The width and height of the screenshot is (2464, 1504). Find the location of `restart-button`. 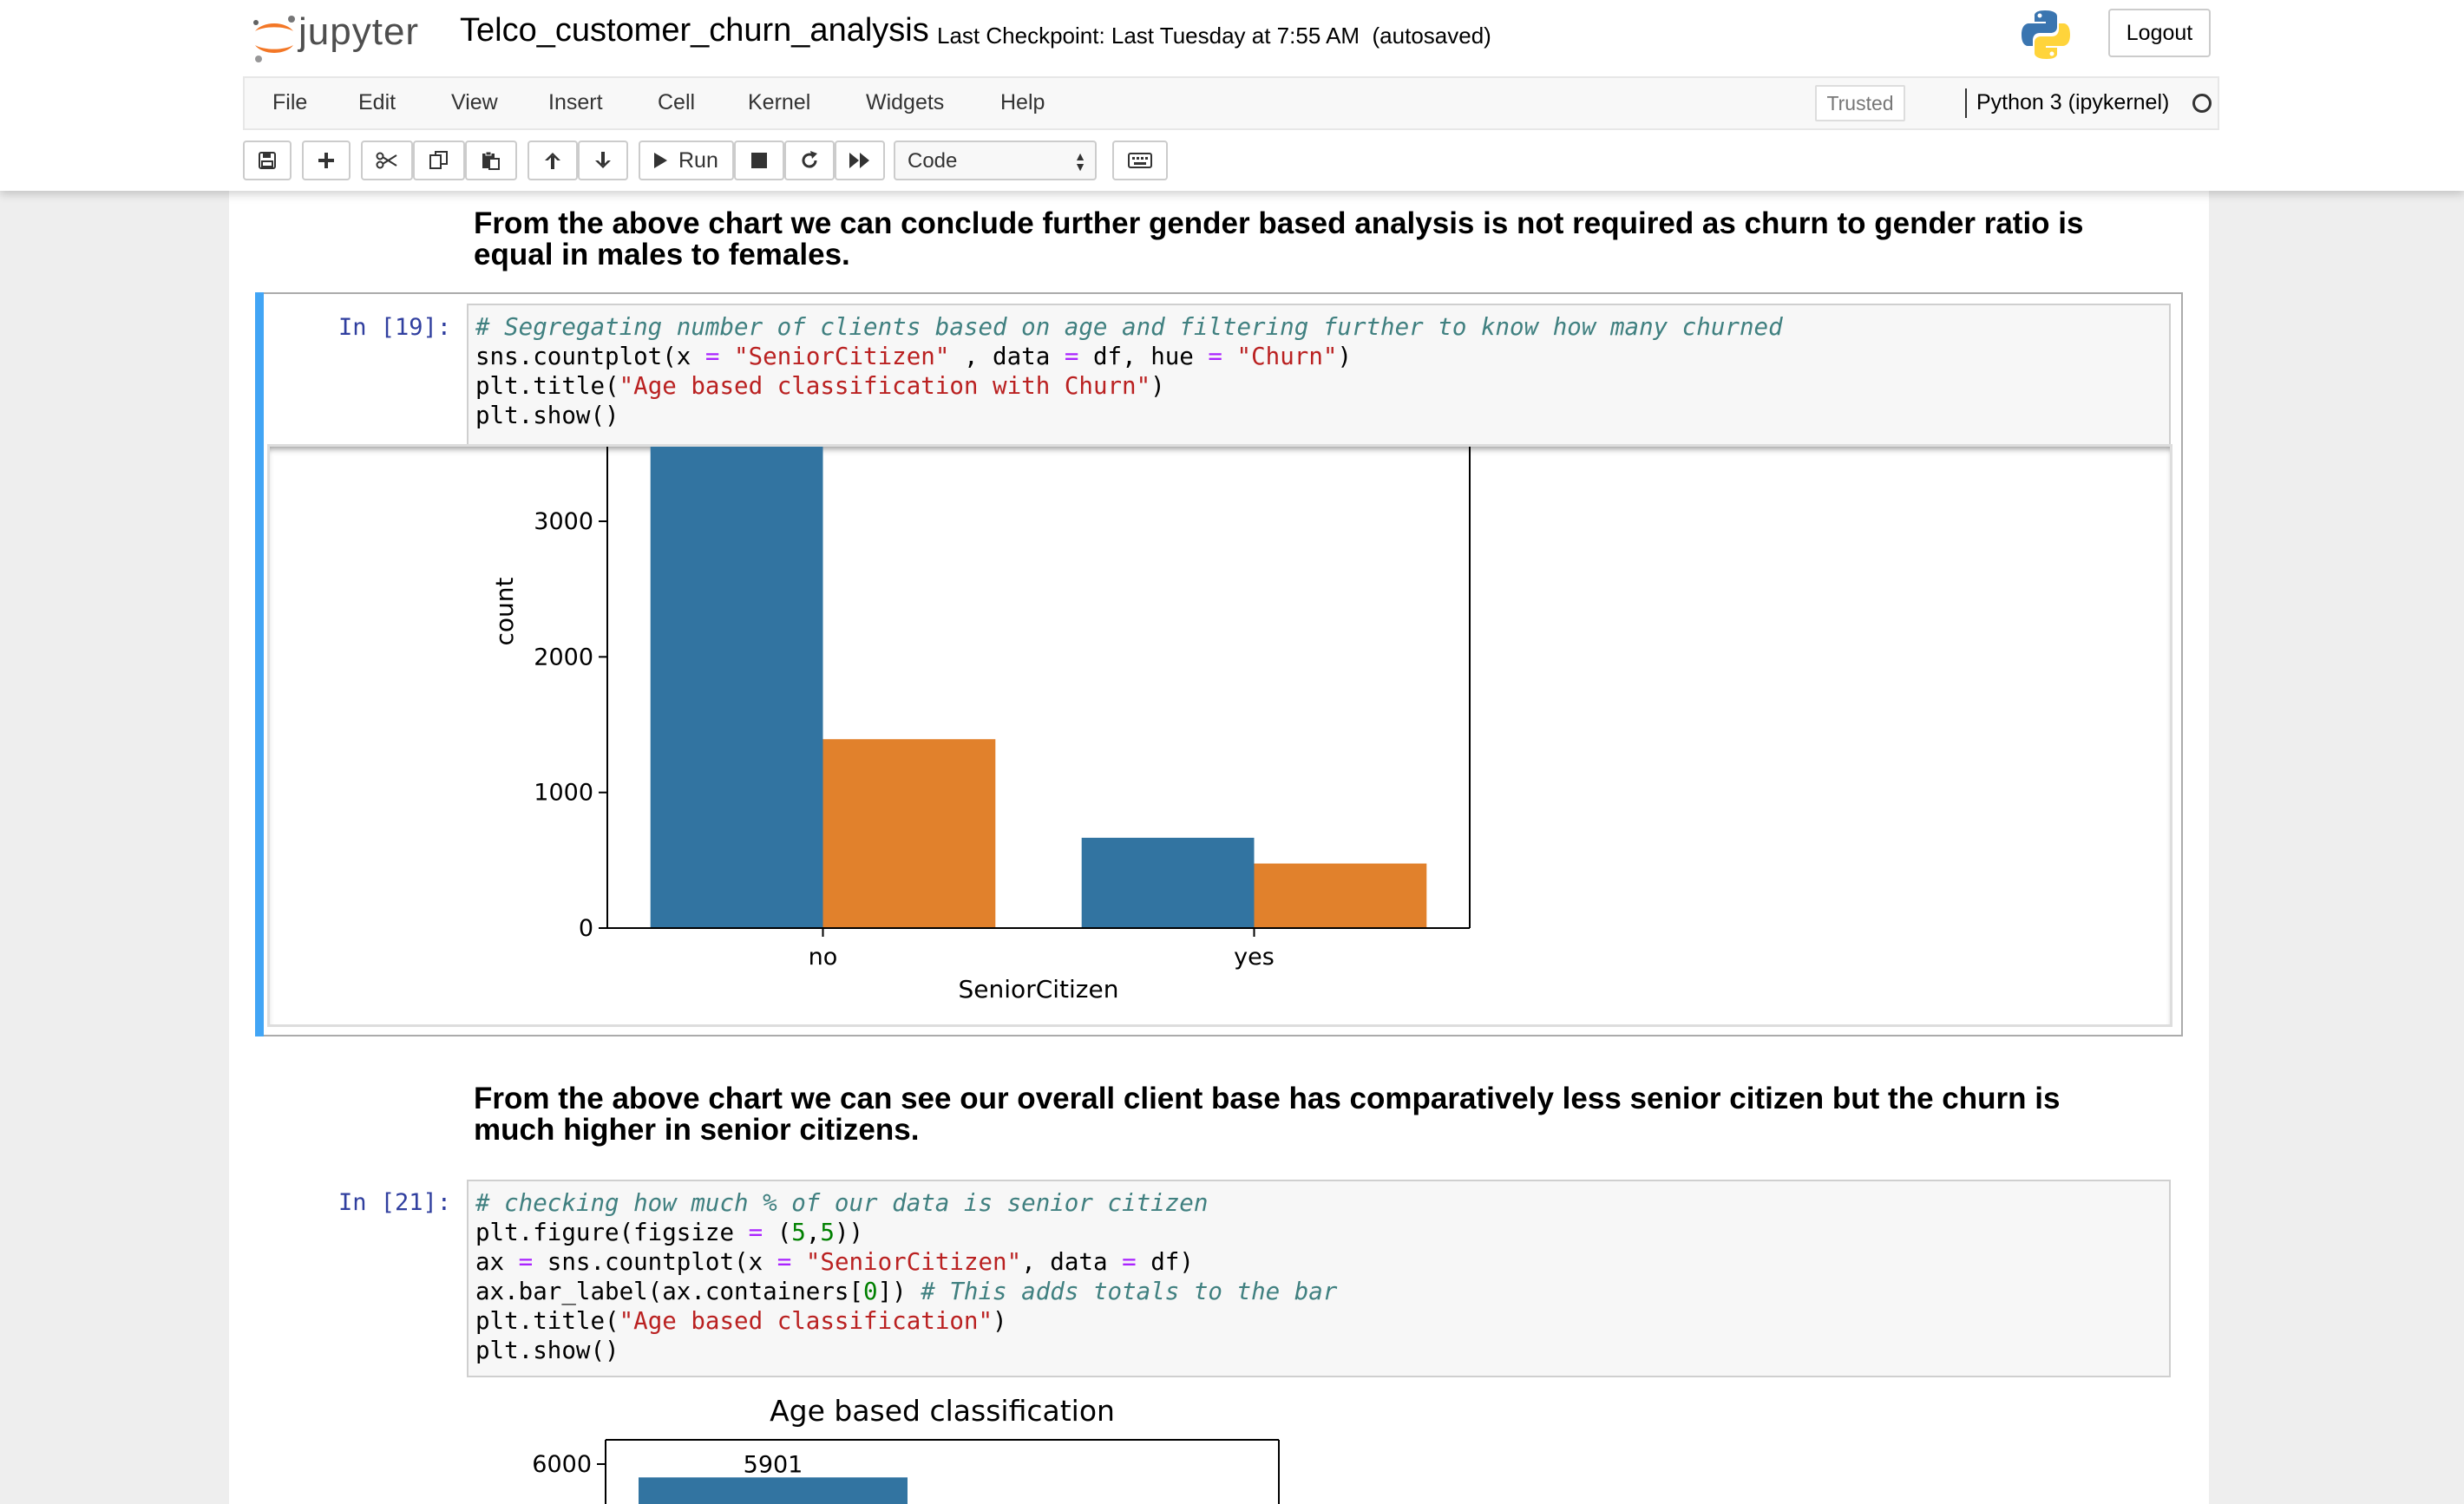

restart-button is located at coordinates (809, 161).